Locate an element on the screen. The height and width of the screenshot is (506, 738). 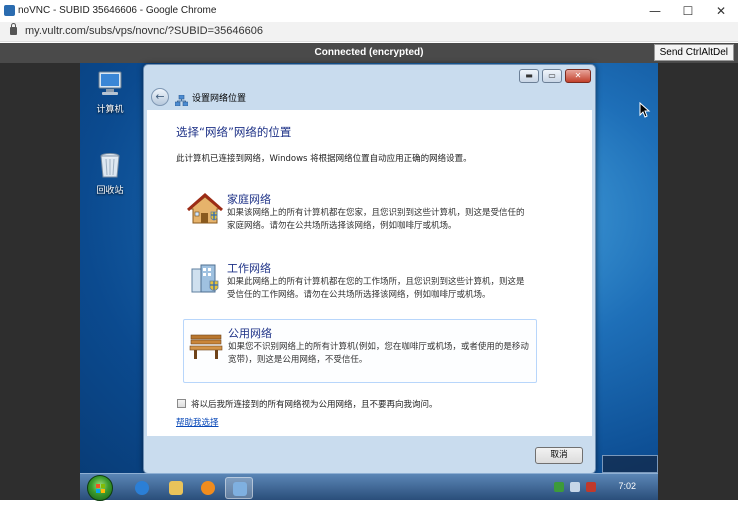
checkbox-label: 将以后我所连接到的所有网络视为公用网络，且不要再向我询问。 is located at coordinates (314, 404).